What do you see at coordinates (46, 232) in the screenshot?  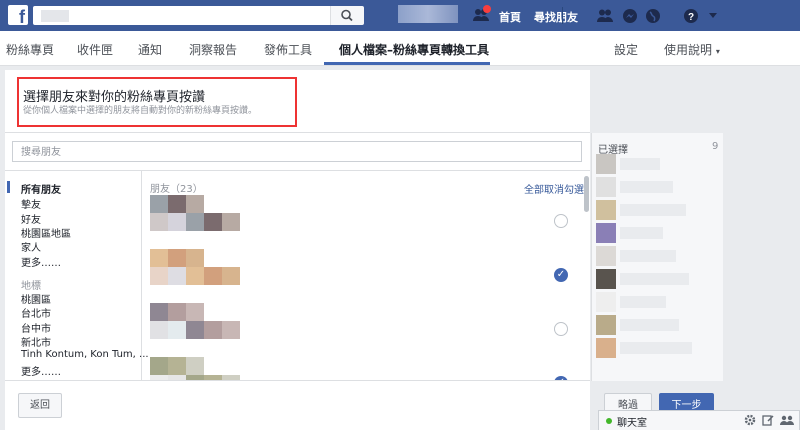 I see `category-area: 桃園區地區` at bounding box center [46, 232].